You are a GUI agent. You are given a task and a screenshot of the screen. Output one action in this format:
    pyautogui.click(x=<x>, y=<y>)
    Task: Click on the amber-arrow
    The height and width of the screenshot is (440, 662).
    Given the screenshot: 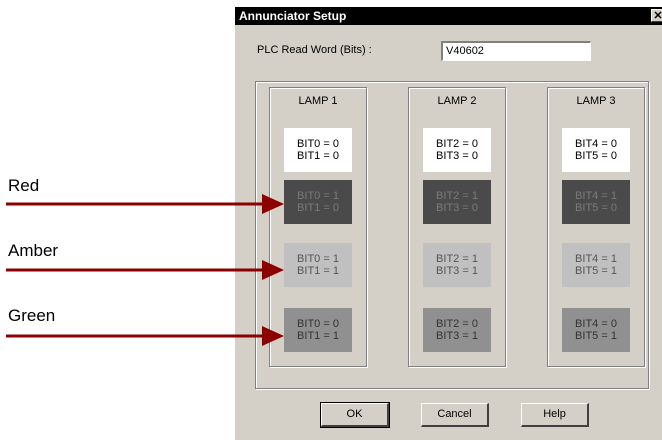 What is the action you would take?
    pyautogui.click(x=145, y=270)
    